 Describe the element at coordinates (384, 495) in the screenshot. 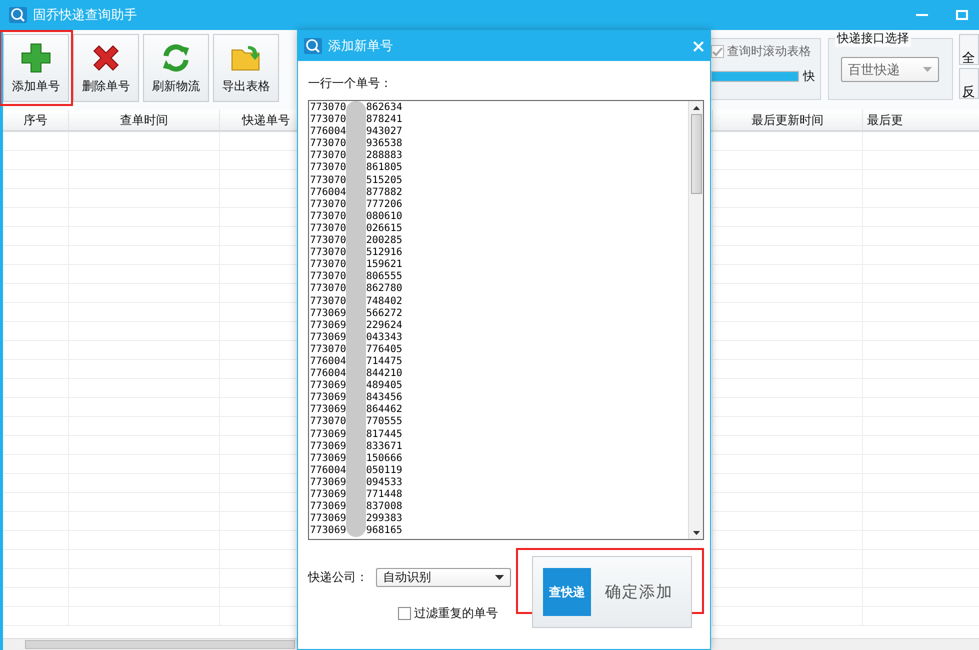

I see `number-end: 771448` at that location.